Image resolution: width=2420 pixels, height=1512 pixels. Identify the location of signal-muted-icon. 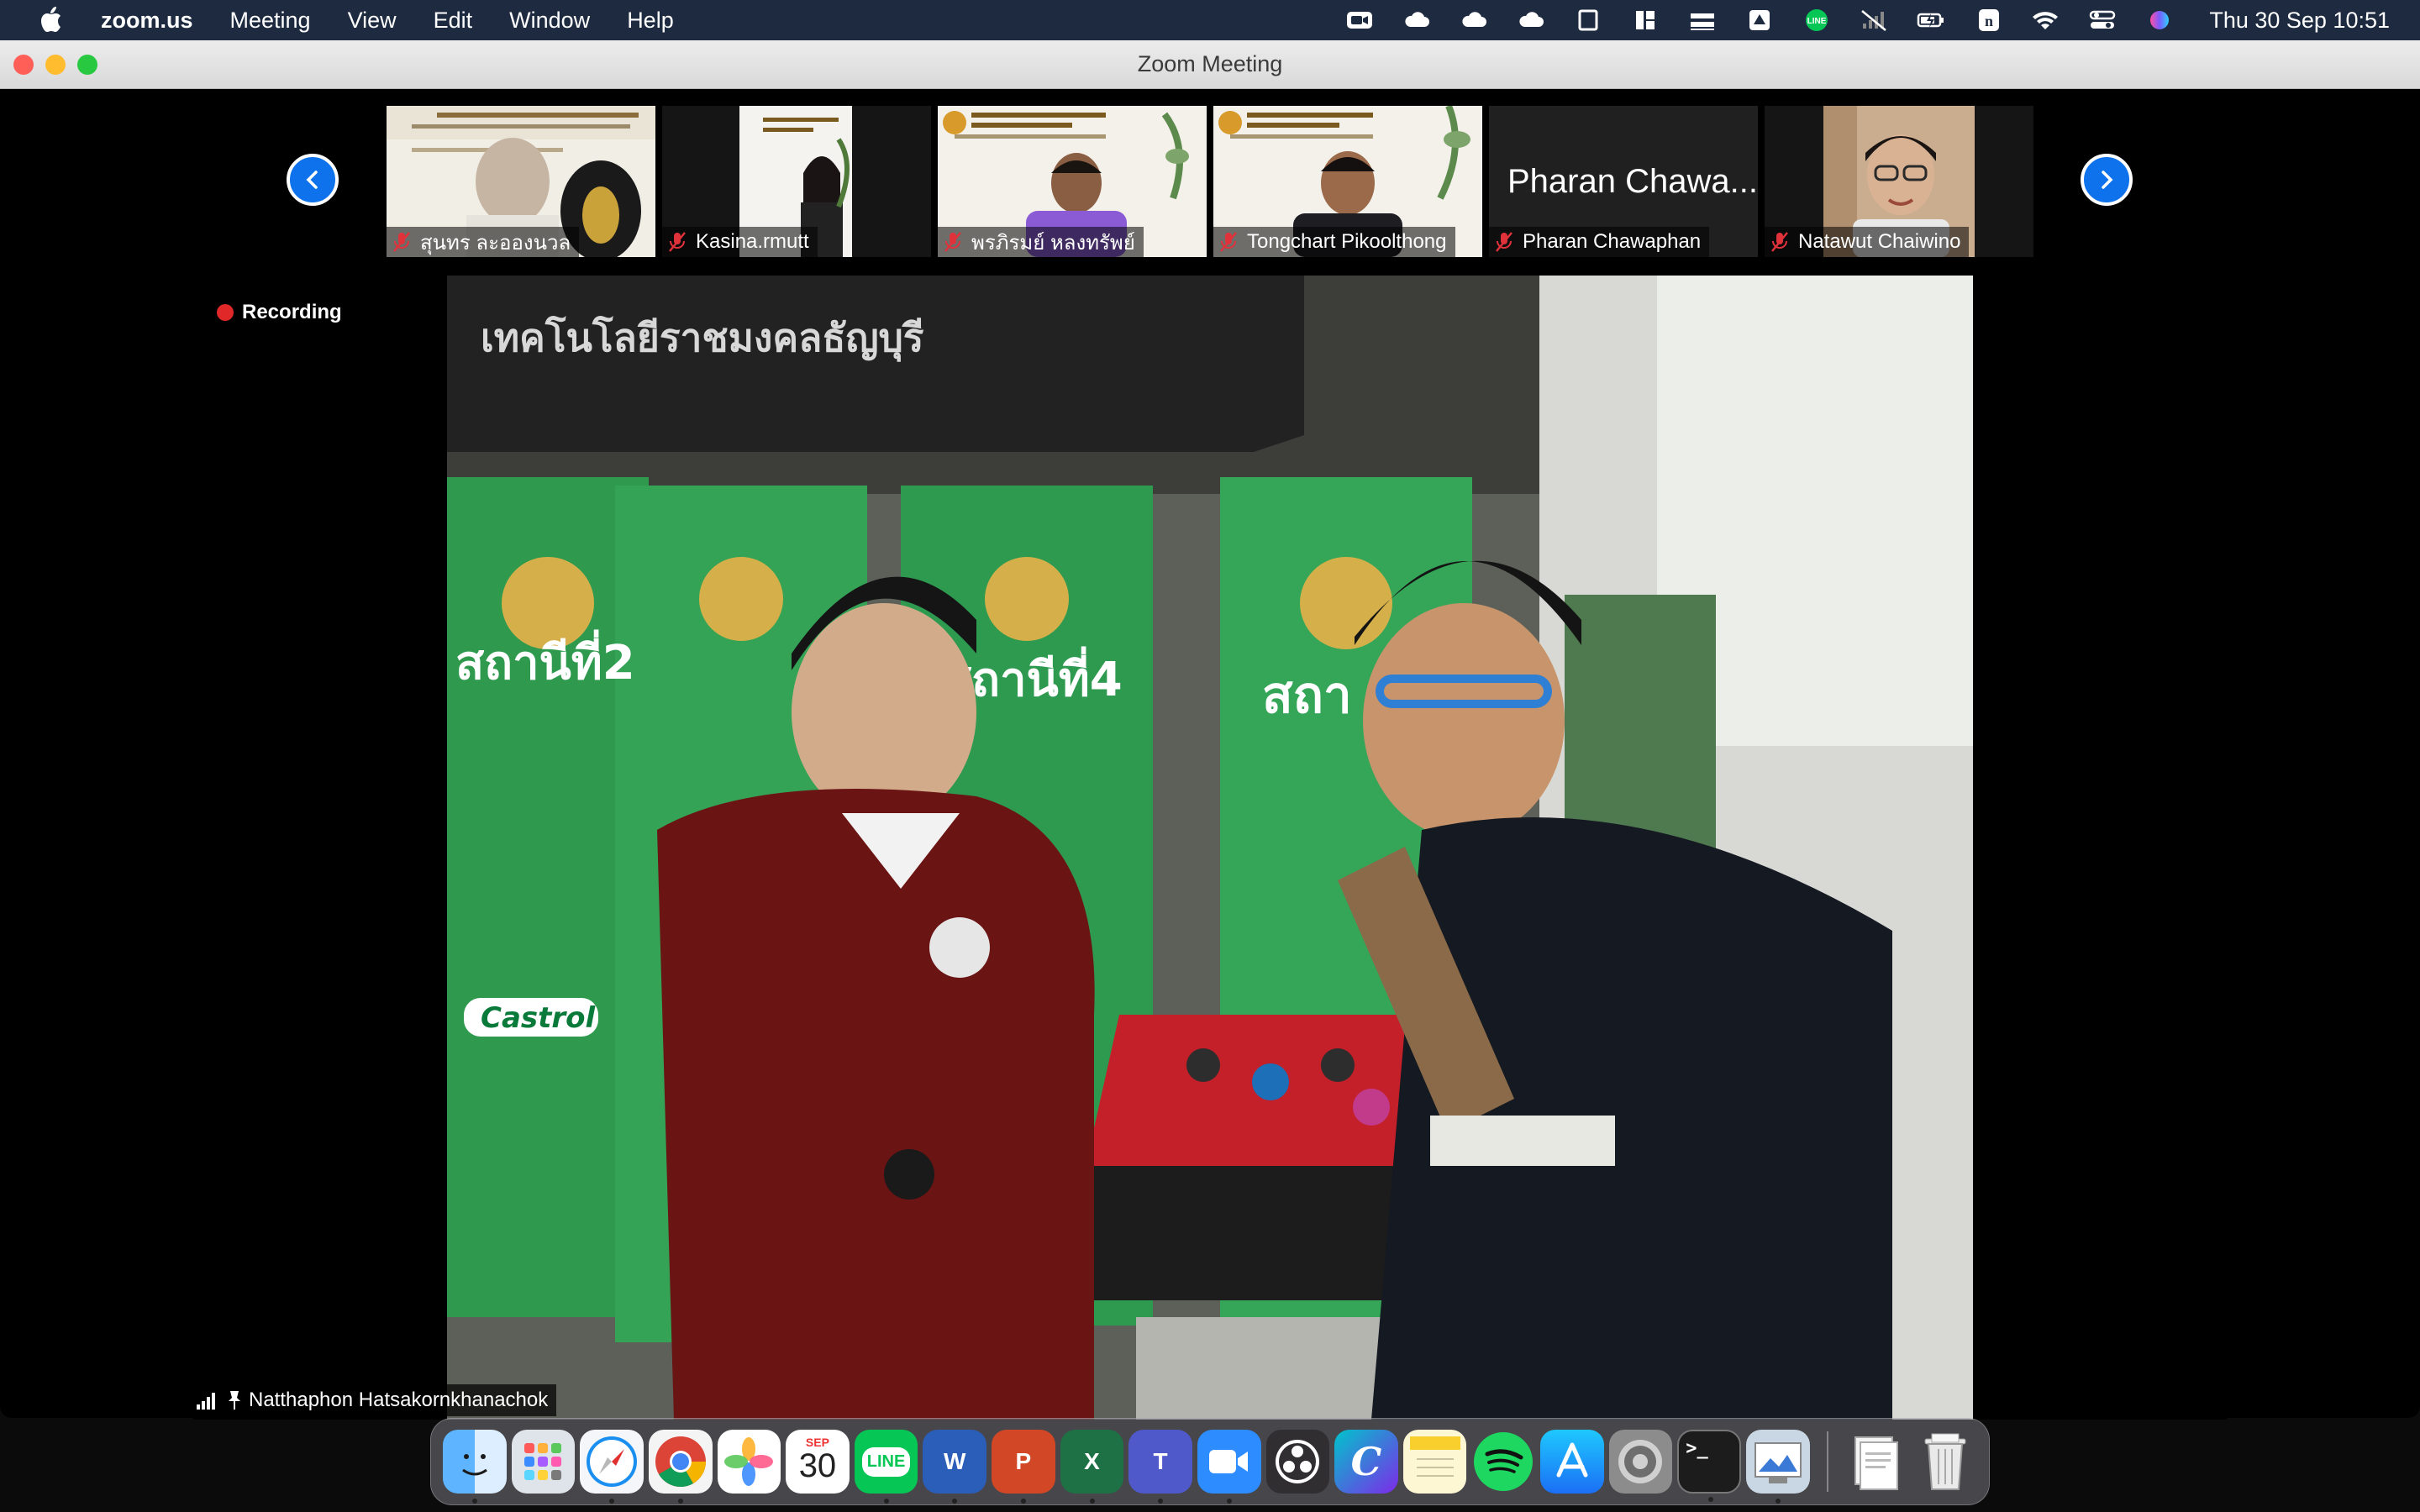
(1874, 20).